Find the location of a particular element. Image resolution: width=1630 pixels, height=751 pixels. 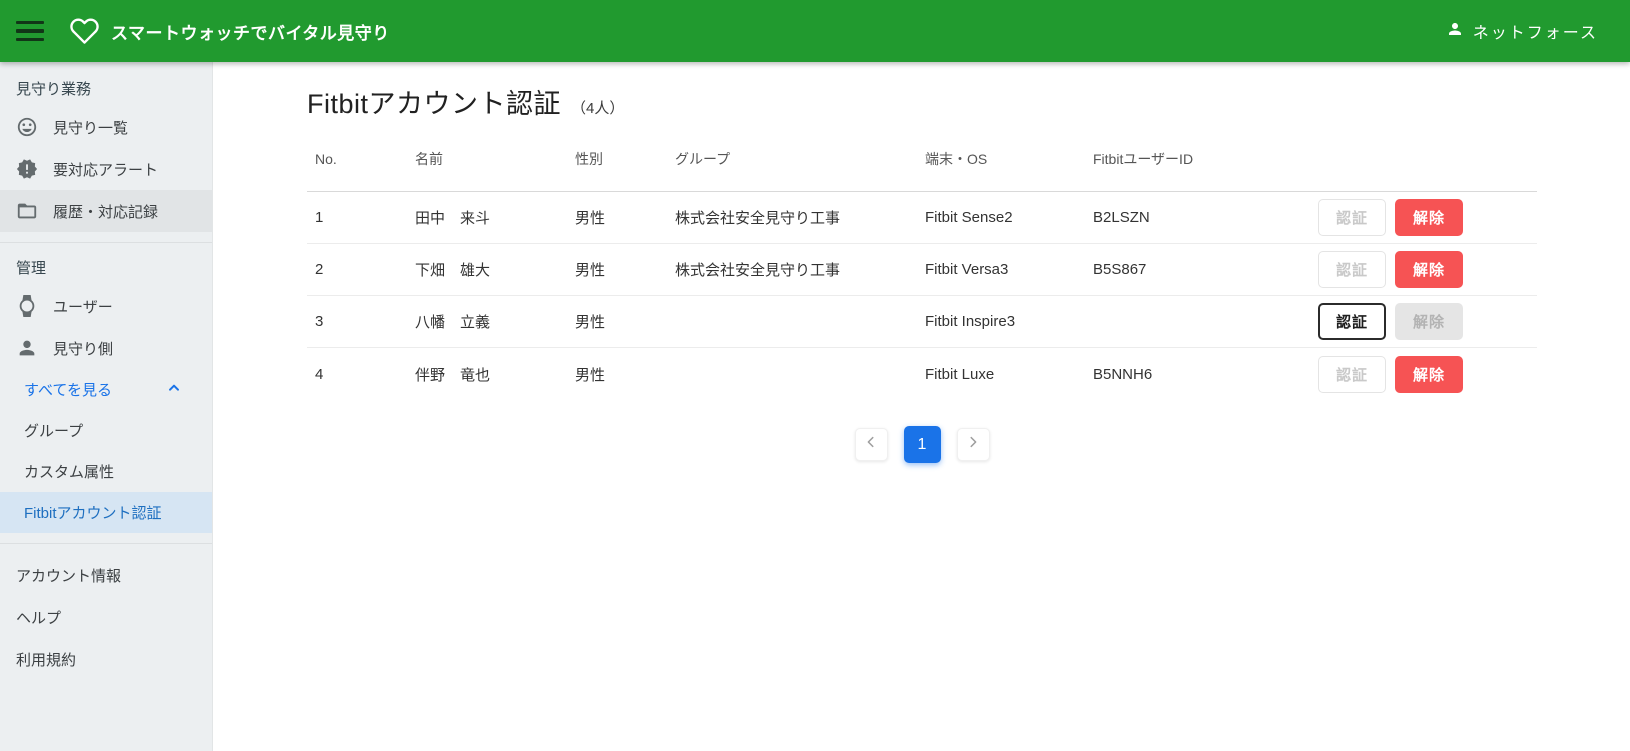

sidebar-item-users: ユーザー is located at coordinates (106, 306).